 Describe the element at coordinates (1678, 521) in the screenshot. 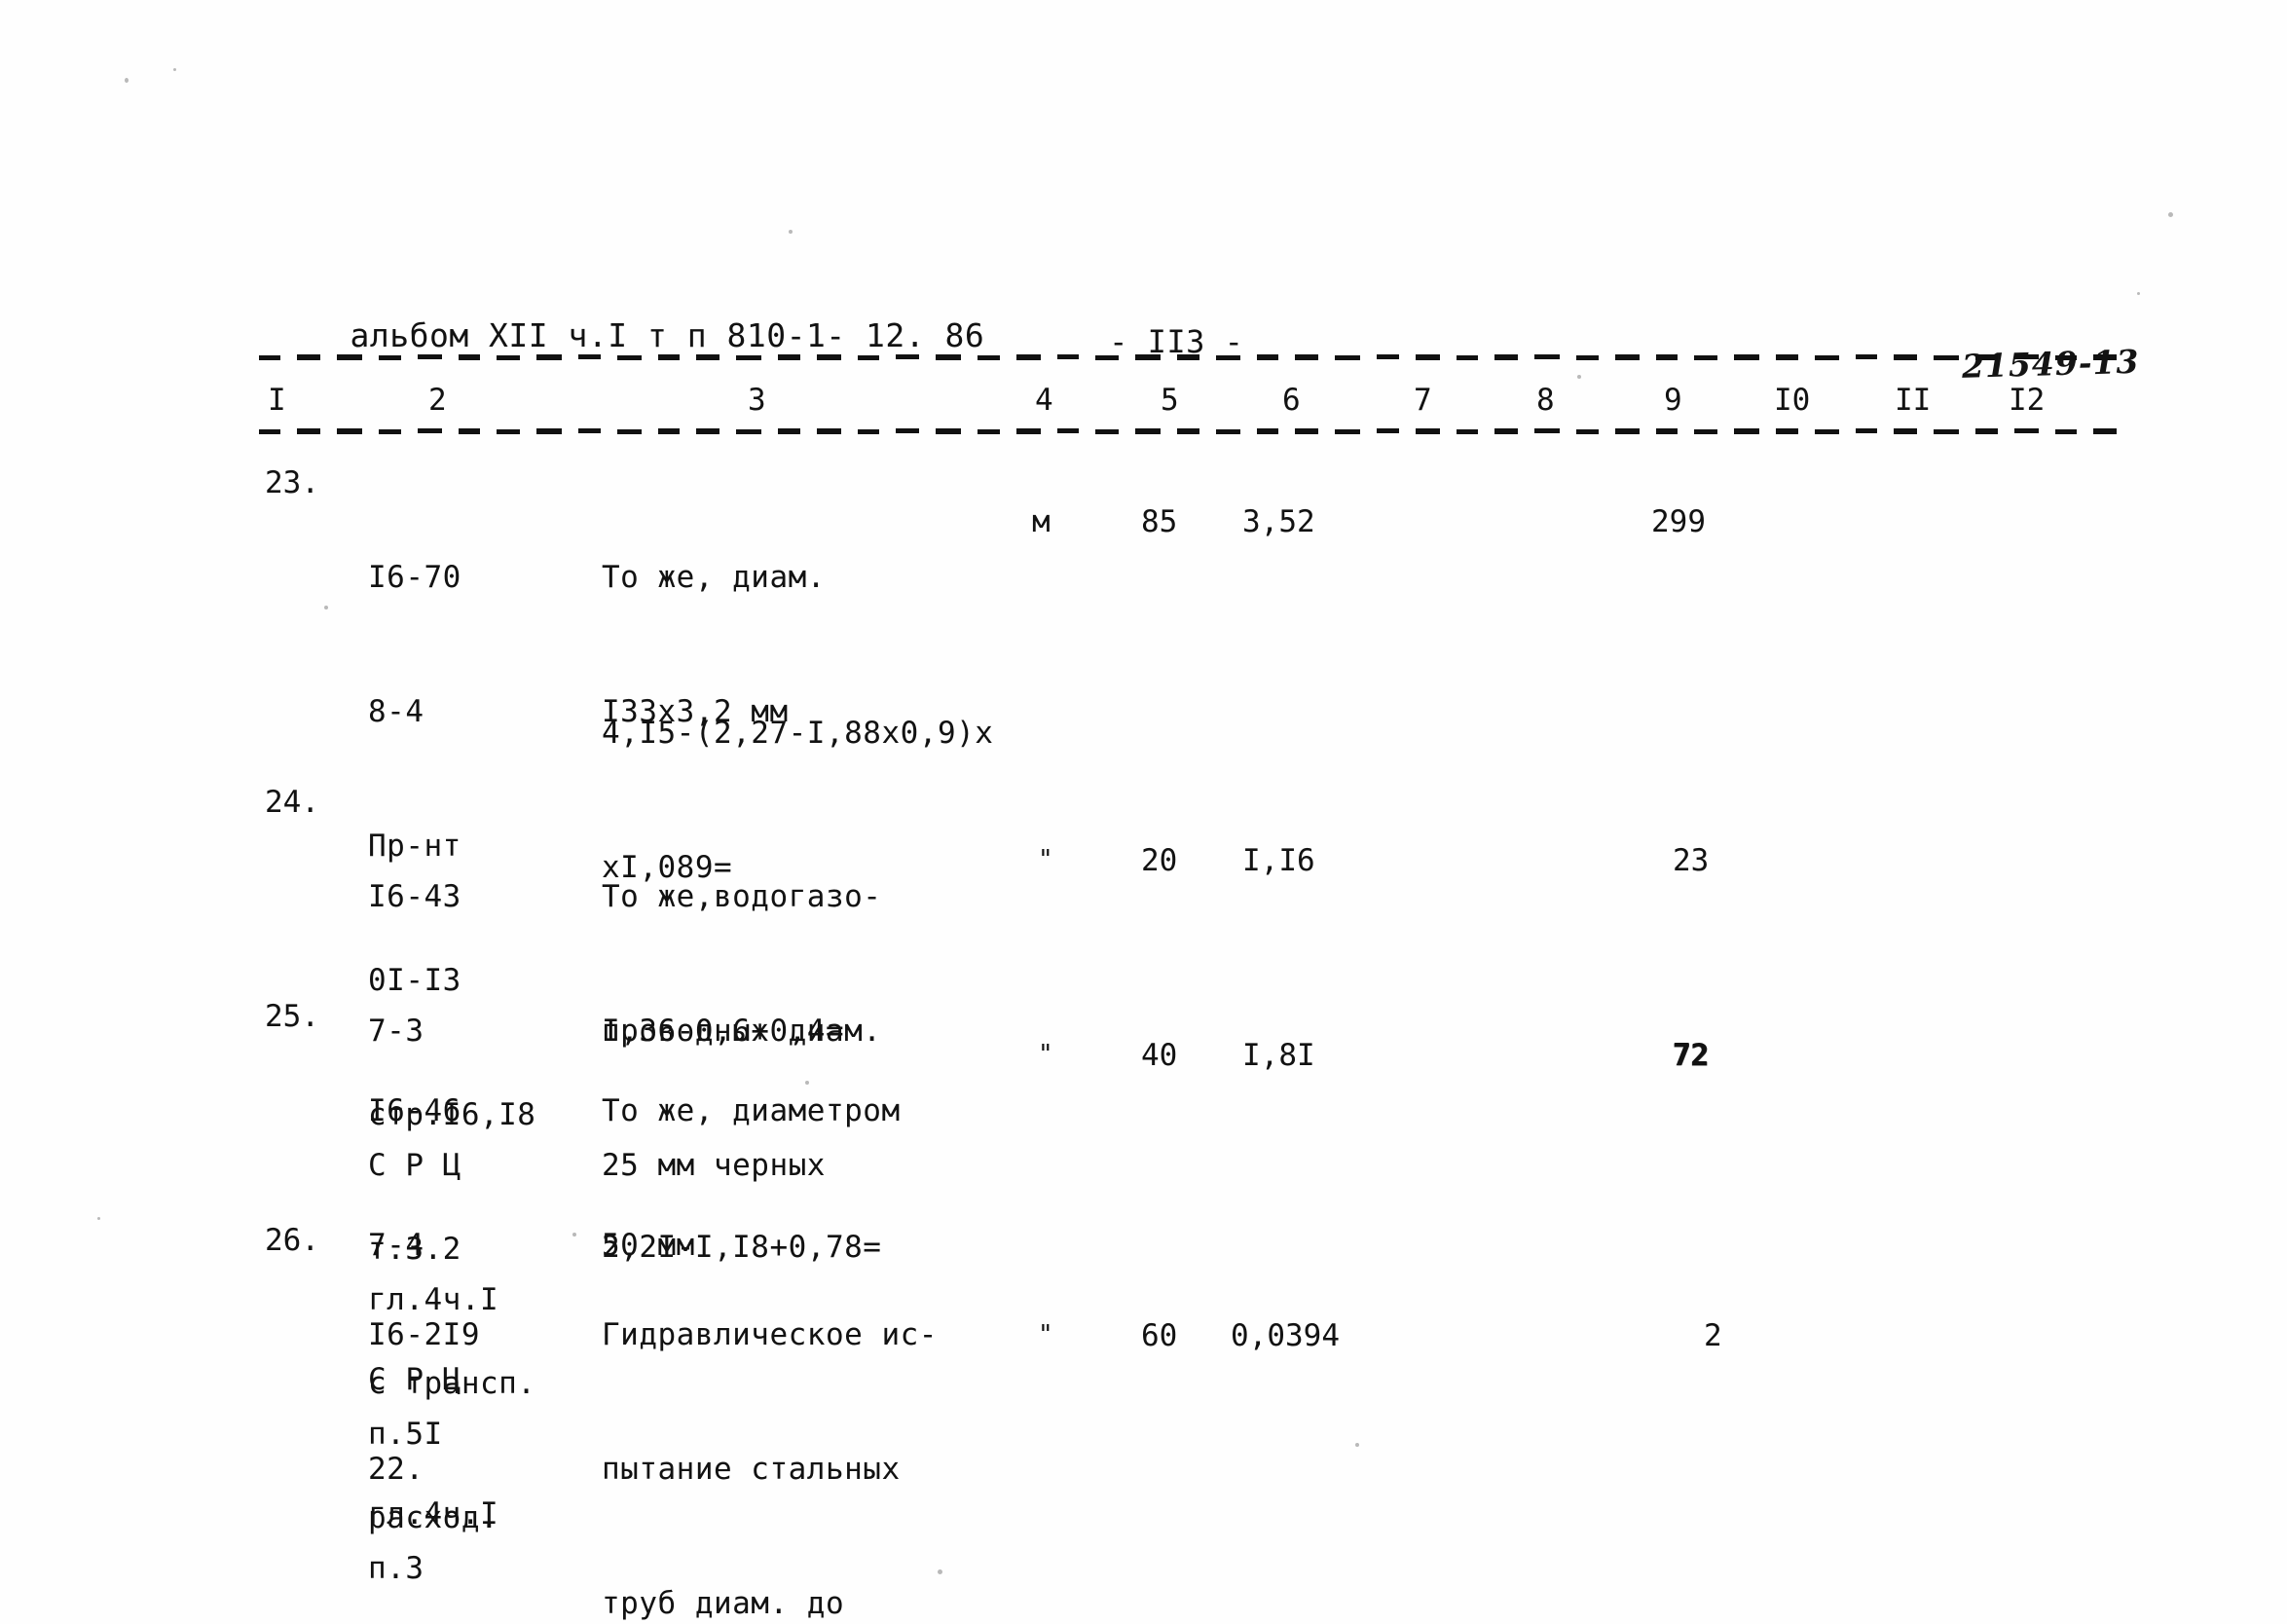

I see `row-total: 299` at that location.